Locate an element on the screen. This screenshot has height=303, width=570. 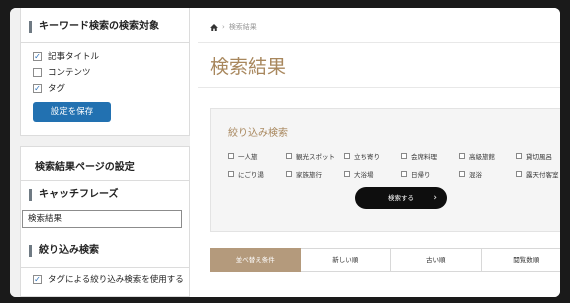
option-tag-filter: ✓ タグによる絞り込み検索を使用する is located at coordinates (108, 279).